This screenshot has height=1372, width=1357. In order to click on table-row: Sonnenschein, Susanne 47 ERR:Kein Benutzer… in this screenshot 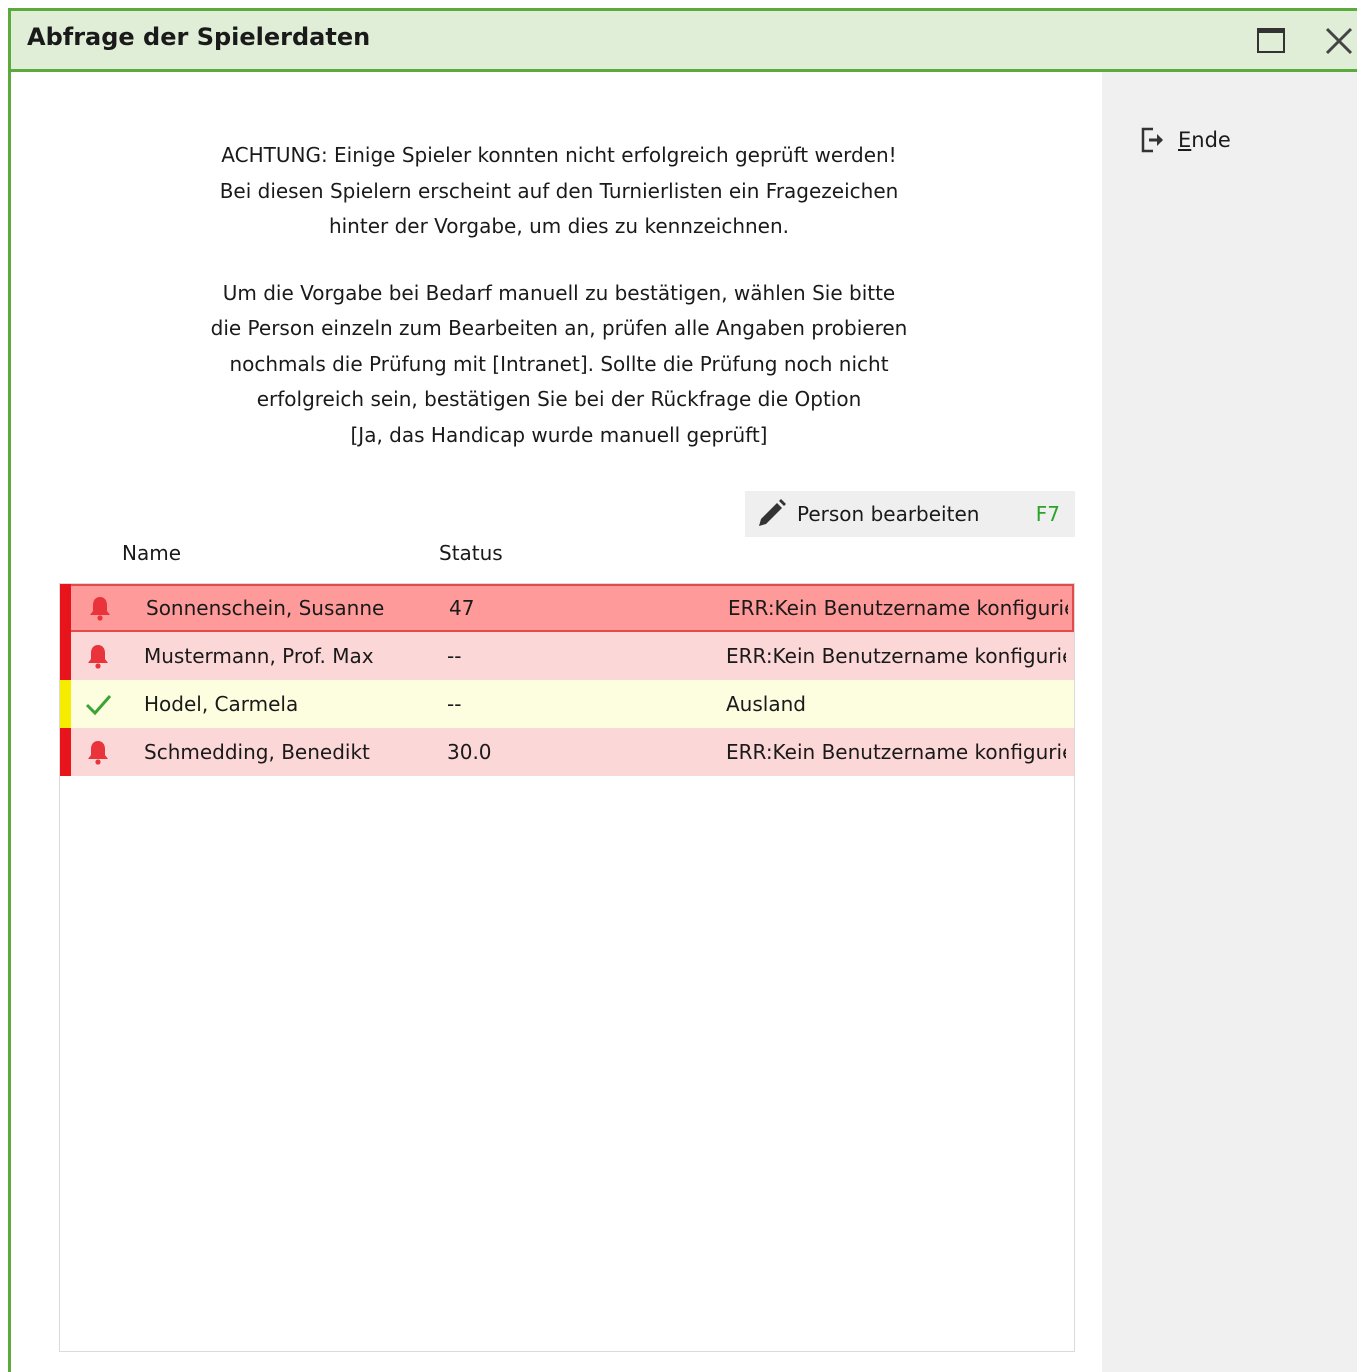, I will do `click(567, 608)`.